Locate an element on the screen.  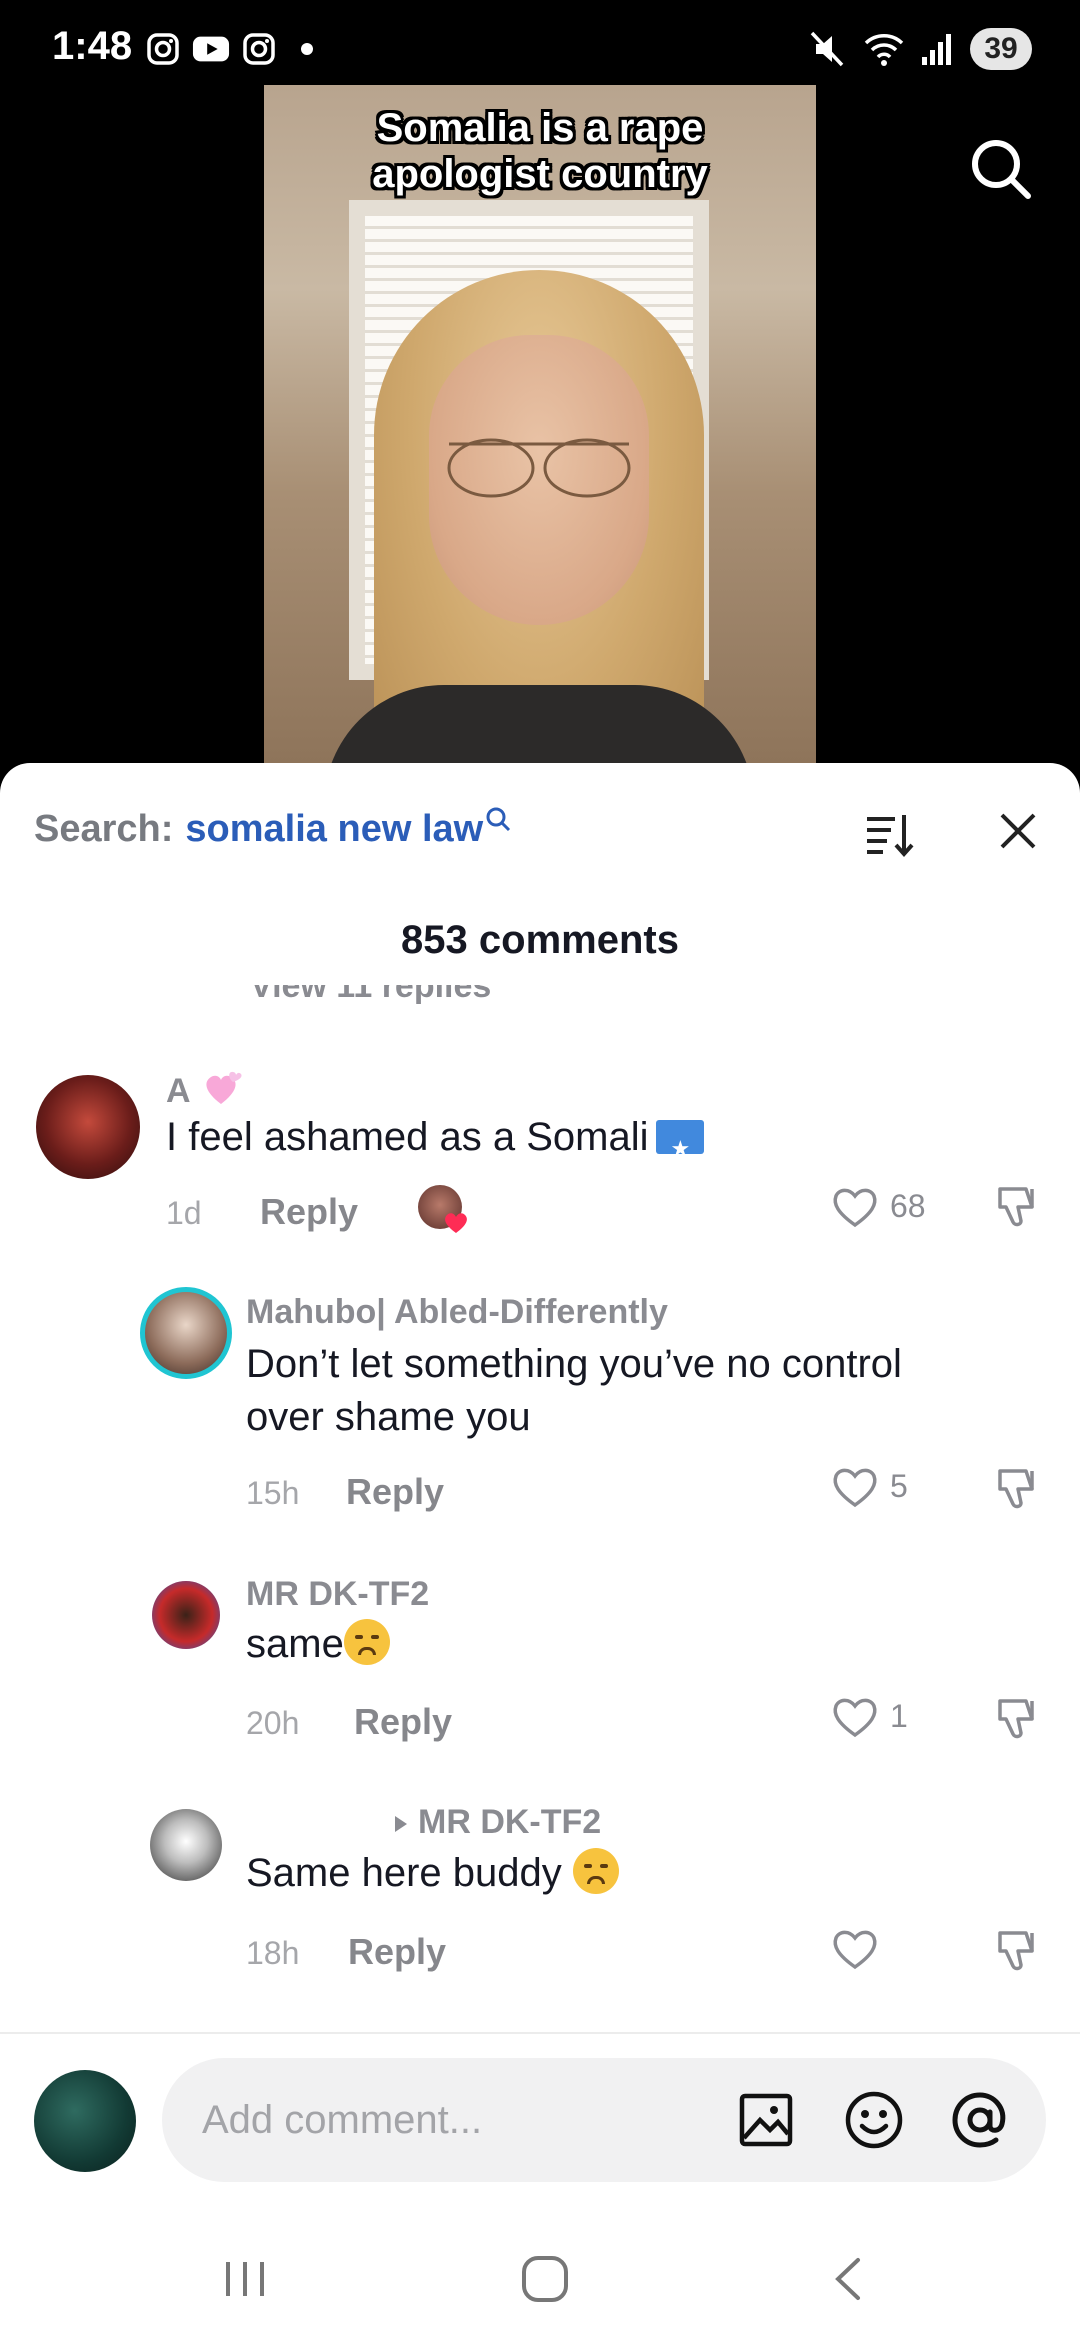
mention-icon is located at coordinates (980, 2120).